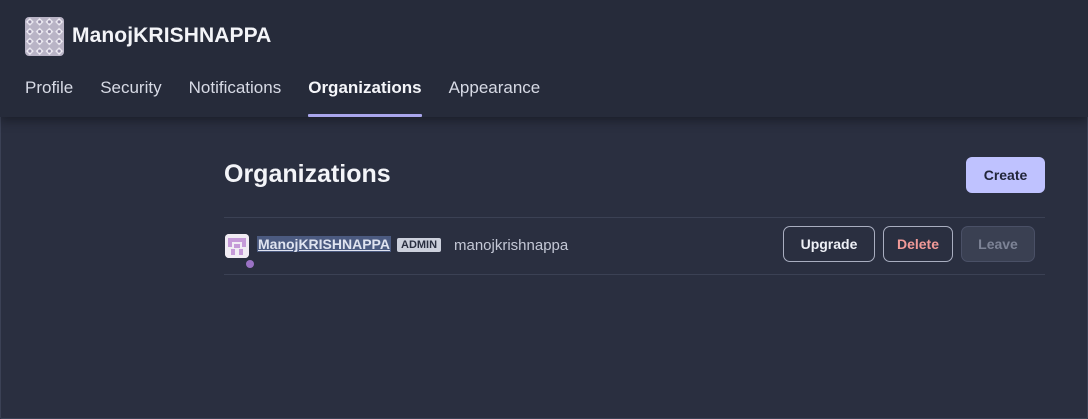 The image size is (1088, 419). I want to click on leave-button: Leave, so click(998, 244).